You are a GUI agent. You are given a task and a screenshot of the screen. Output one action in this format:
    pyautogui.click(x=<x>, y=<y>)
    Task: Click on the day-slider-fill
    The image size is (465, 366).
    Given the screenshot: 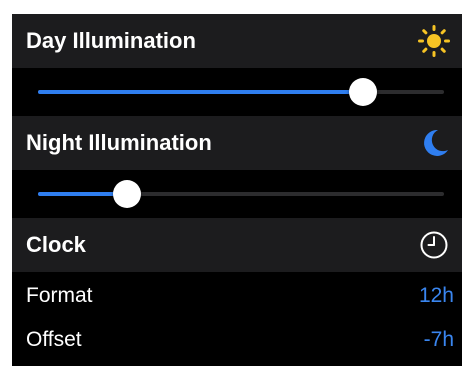 What is the action you would take?
    pyautogui.click(x=200, y=92)
    